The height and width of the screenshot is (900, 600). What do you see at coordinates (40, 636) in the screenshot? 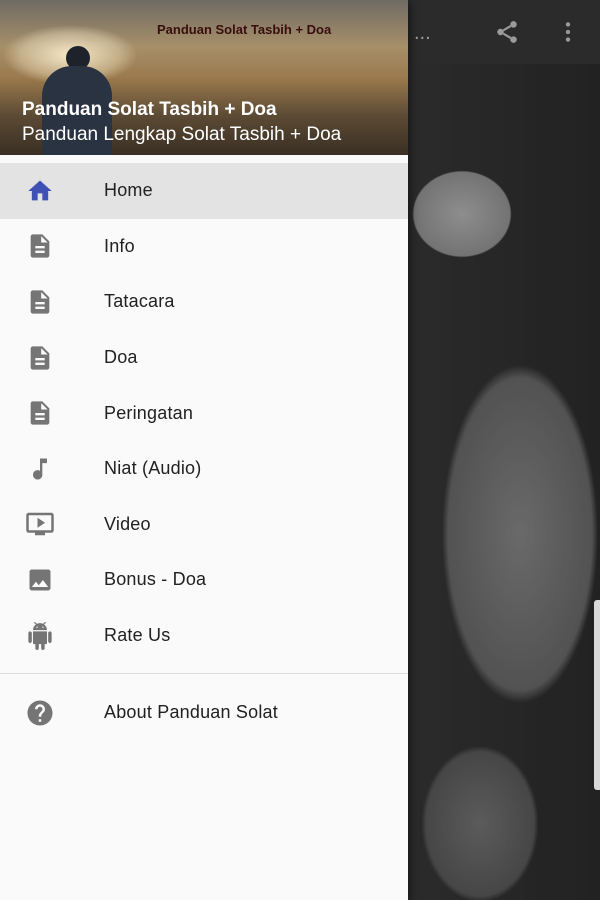
I see `android-icon` at bounding box center [40, 636].